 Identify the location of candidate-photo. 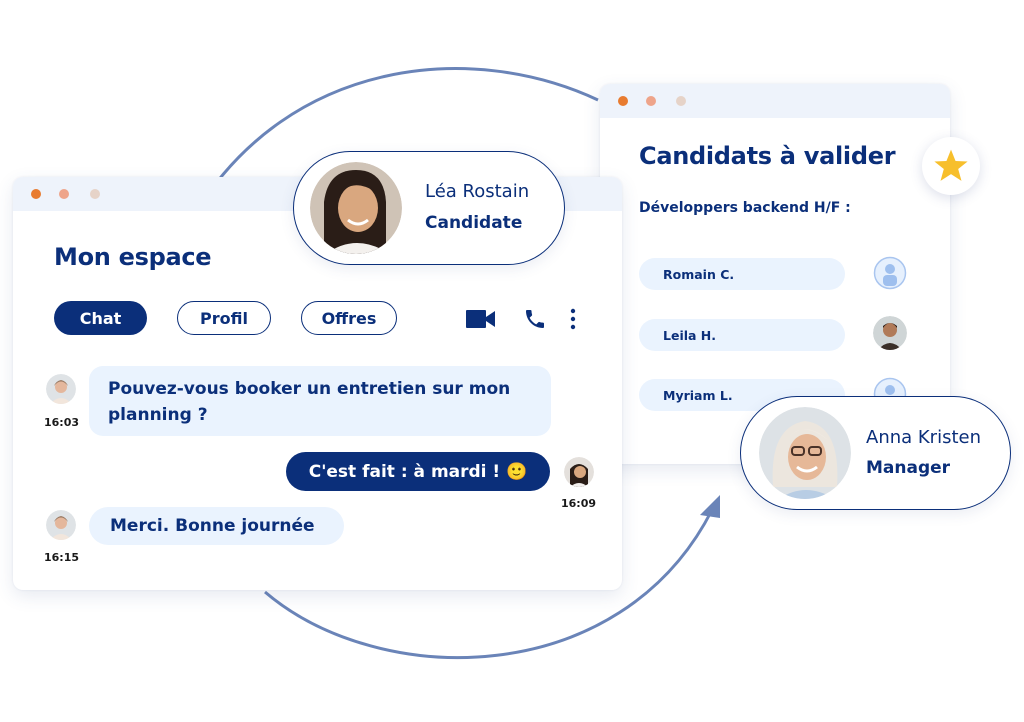
(356, 208).